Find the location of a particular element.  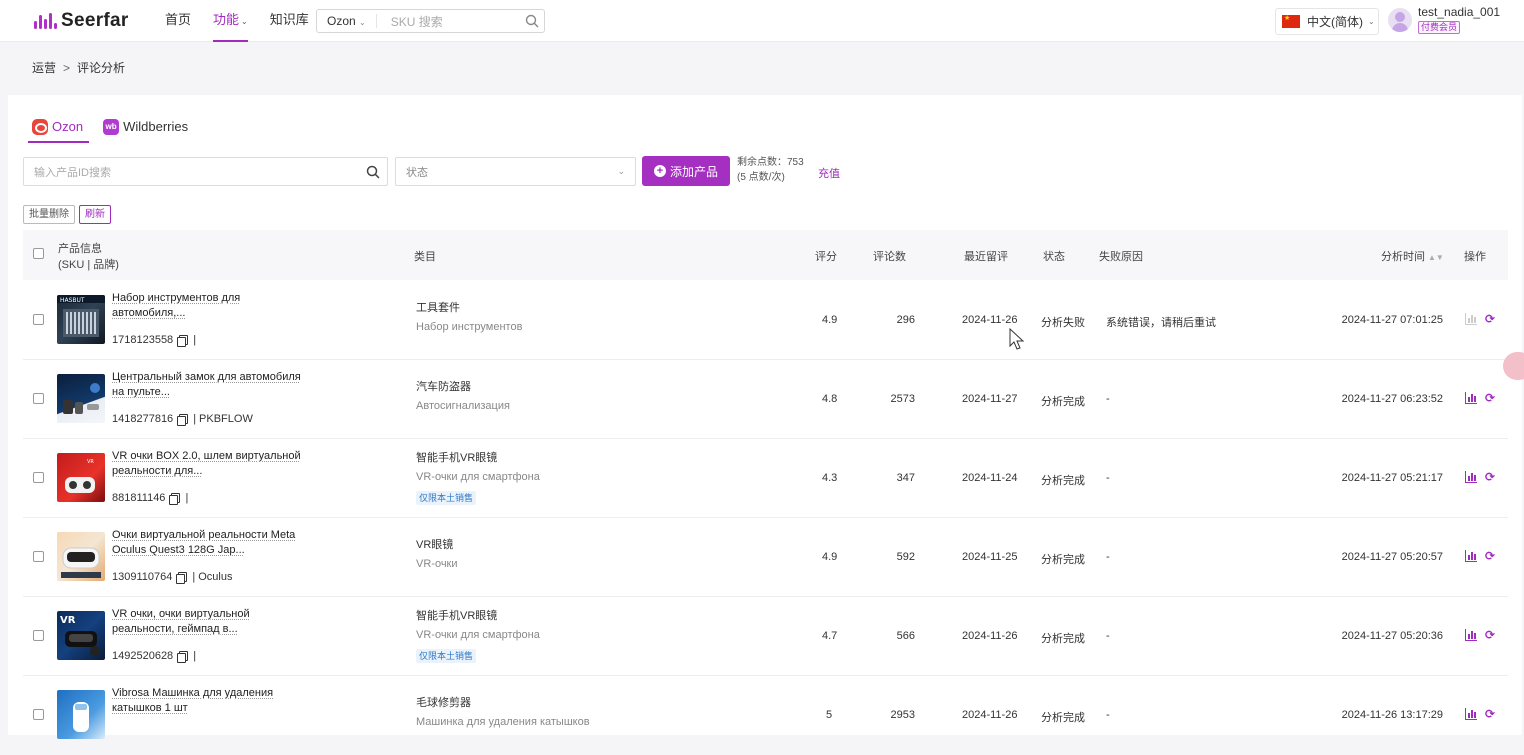

category-ru: Набор инструментов is located at coordinates (469, 327).